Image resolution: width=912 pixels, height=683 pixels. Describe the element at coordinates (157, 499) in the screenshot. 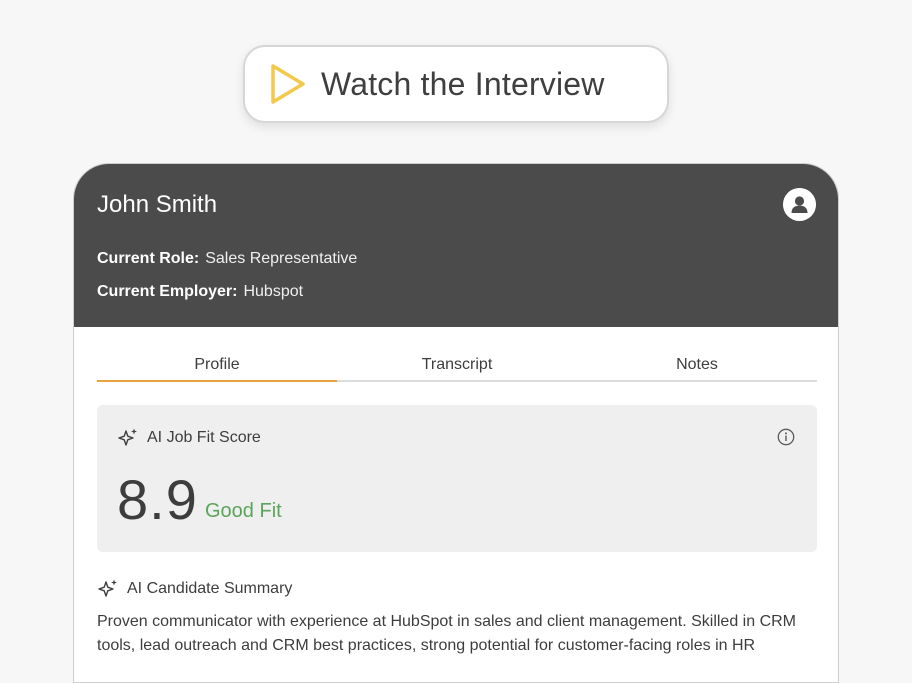

I see `job-fit-score-value: 8.9` at that location.